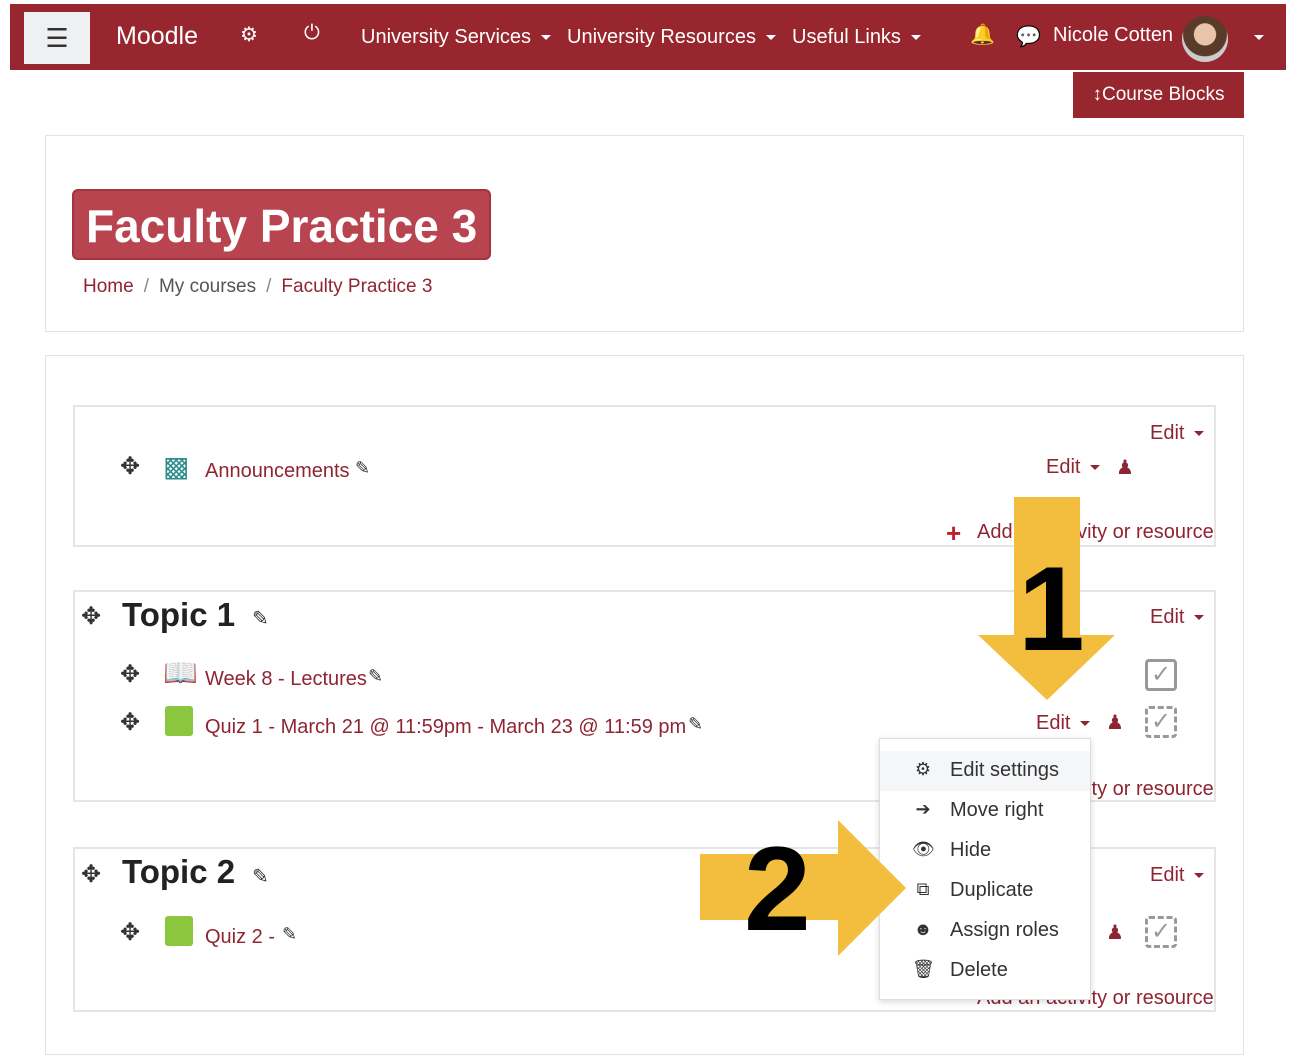 The width and height of the screenshot is (1310, 1055). Describe the element at coordinates (923, 889) in the screenshot. I see `copy-icon: ⧉` at that location.